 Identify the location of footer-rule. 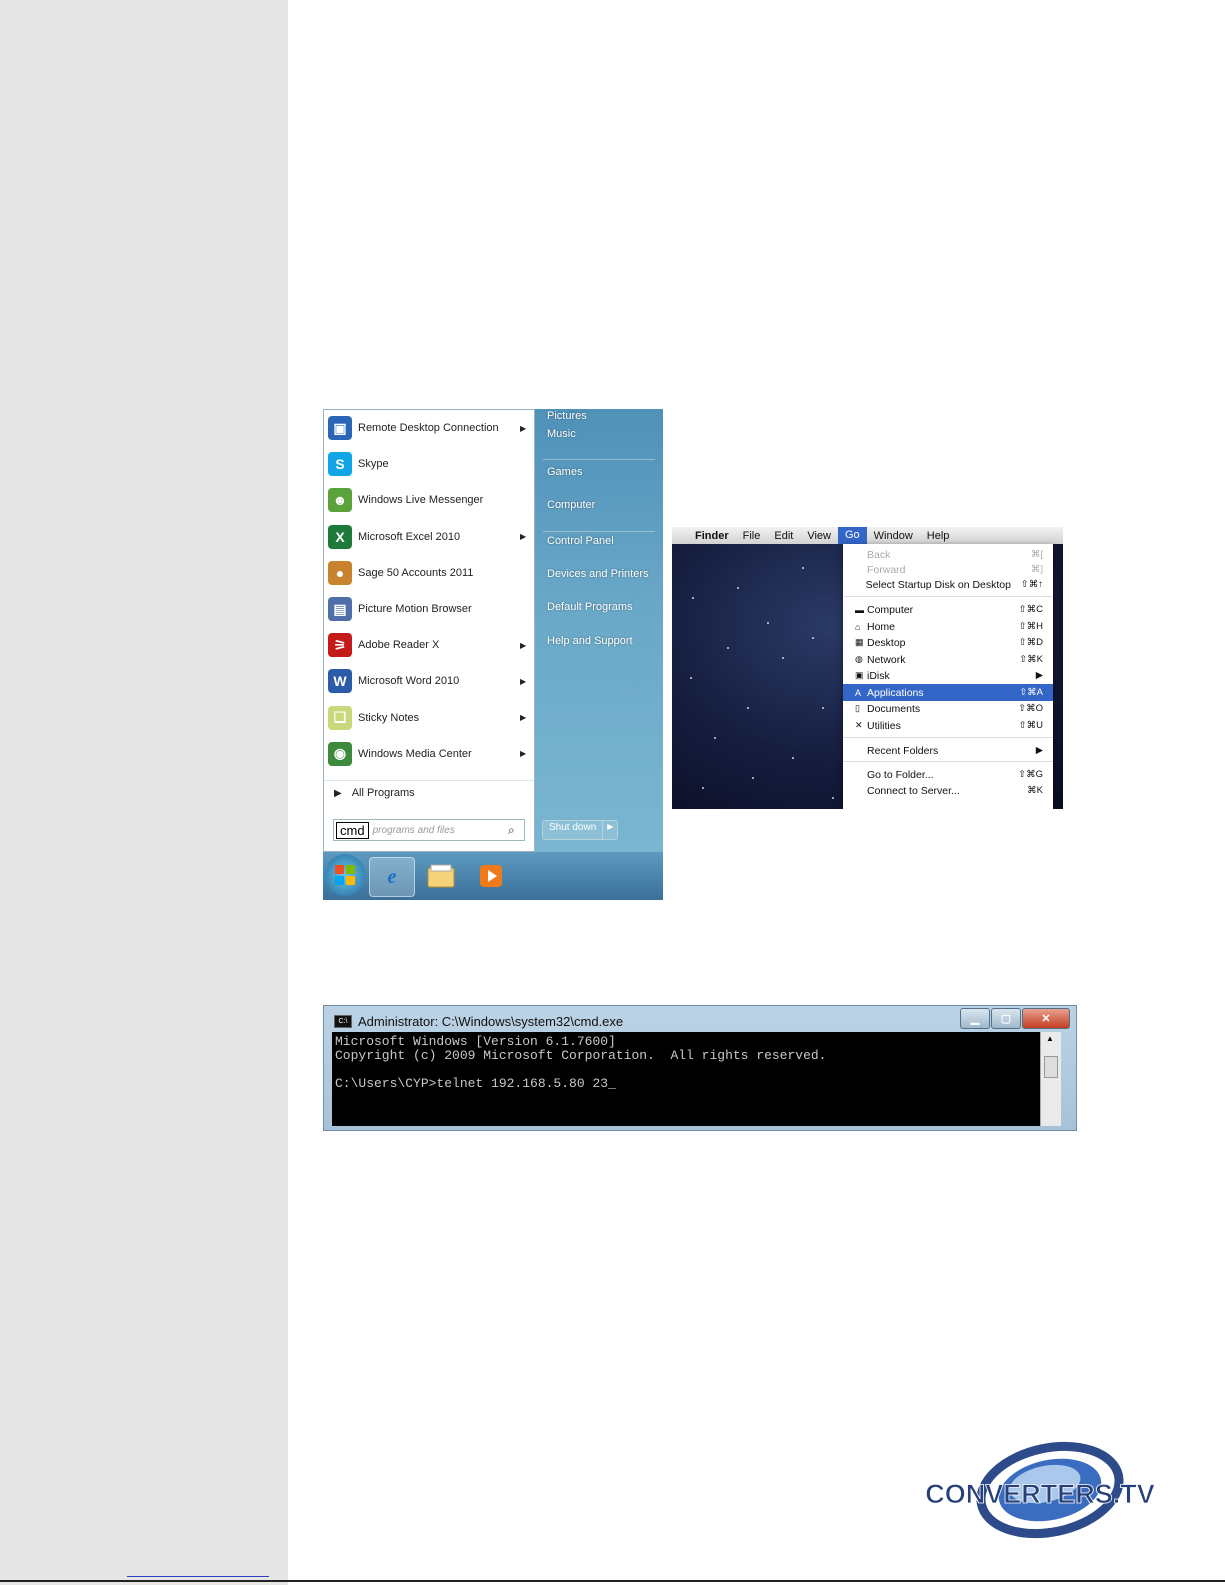
(612, 1581).